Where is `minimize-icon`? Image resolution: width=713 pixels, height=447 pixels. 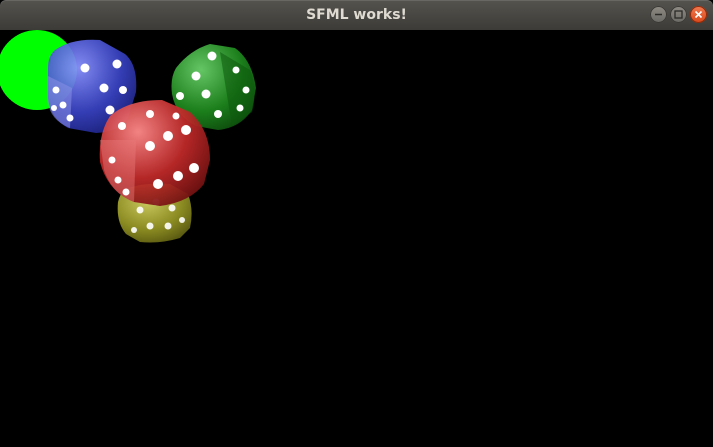
minimize-icon is located at coordinates (658, 14).